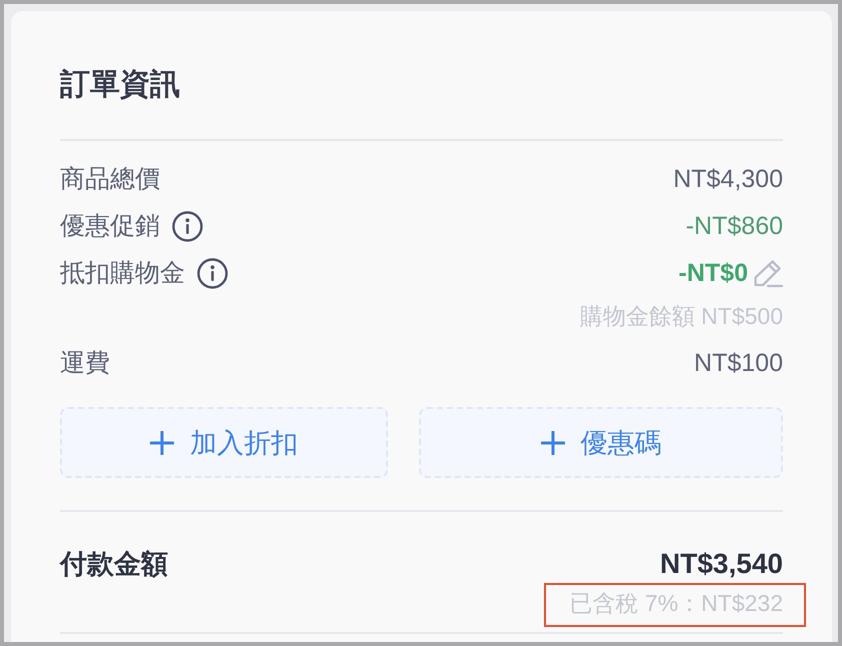 This screenshot has width=842, height=646. What do you see at coordinates (734, 226) in the screenshot?
I see `item-amount: -NT$860` at bounding box center [734, 226].